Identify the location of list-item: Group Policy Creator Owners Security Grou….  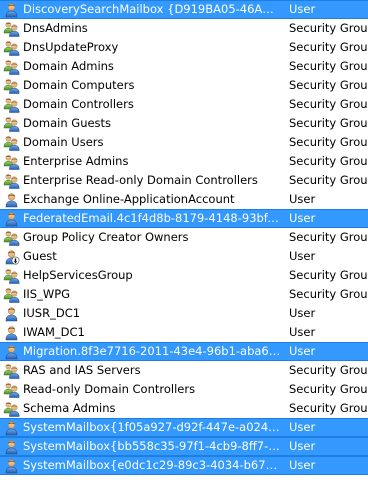
(184, 237).